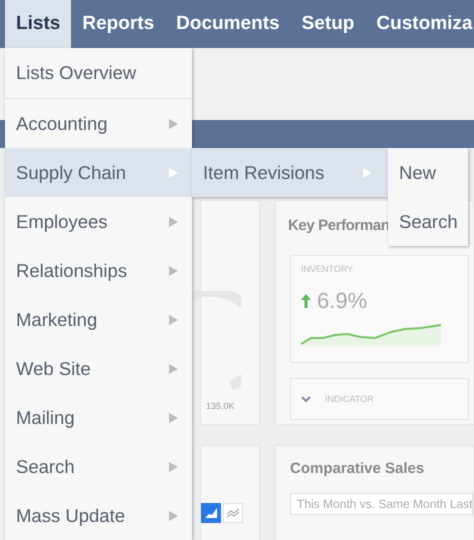  Describe the element at coordinates (328, 24) in the screenshot. I see `nav-tab: Setup` at that location.